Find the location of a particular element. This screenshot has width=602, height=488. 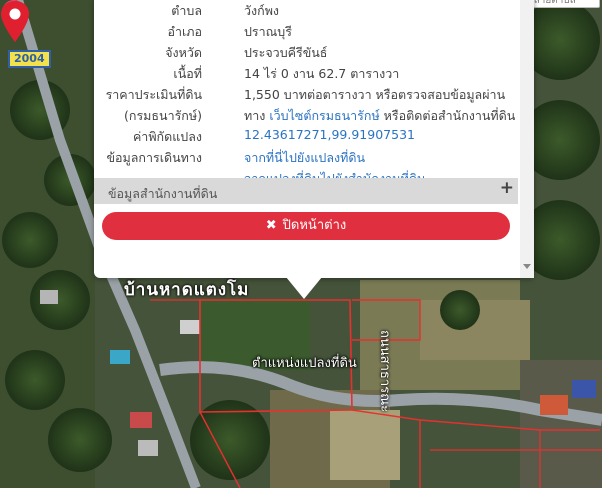

info-value: จากที่นี่ไปยังแปลงที่ดิน is located at coordinates (304, 158).